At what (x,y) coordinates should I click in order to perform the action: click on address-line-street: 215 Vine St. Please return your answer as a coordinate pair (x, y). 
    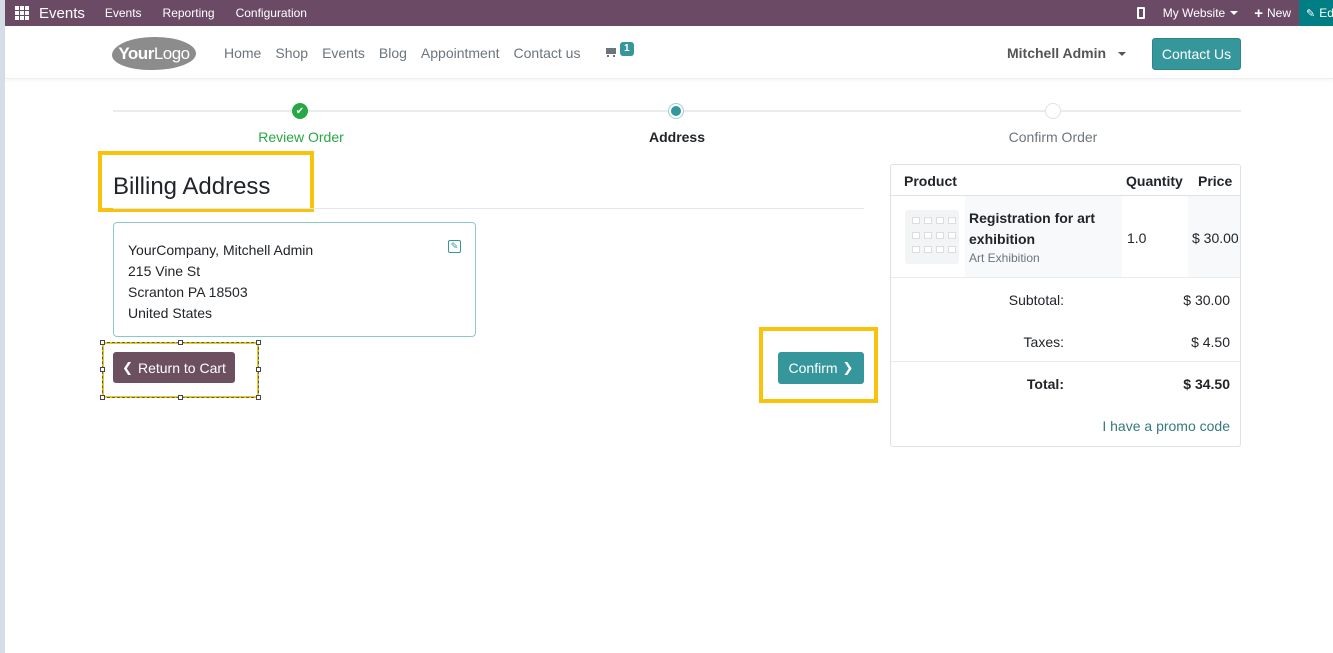
    Looking at the image, I should click on (164, 271).